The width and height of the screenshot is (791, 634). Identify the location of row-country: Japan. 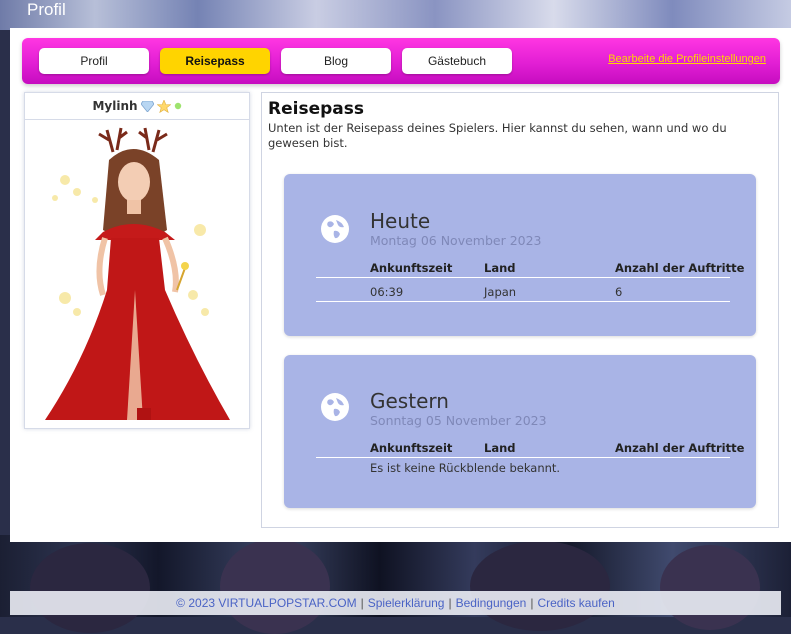
(500, 292).